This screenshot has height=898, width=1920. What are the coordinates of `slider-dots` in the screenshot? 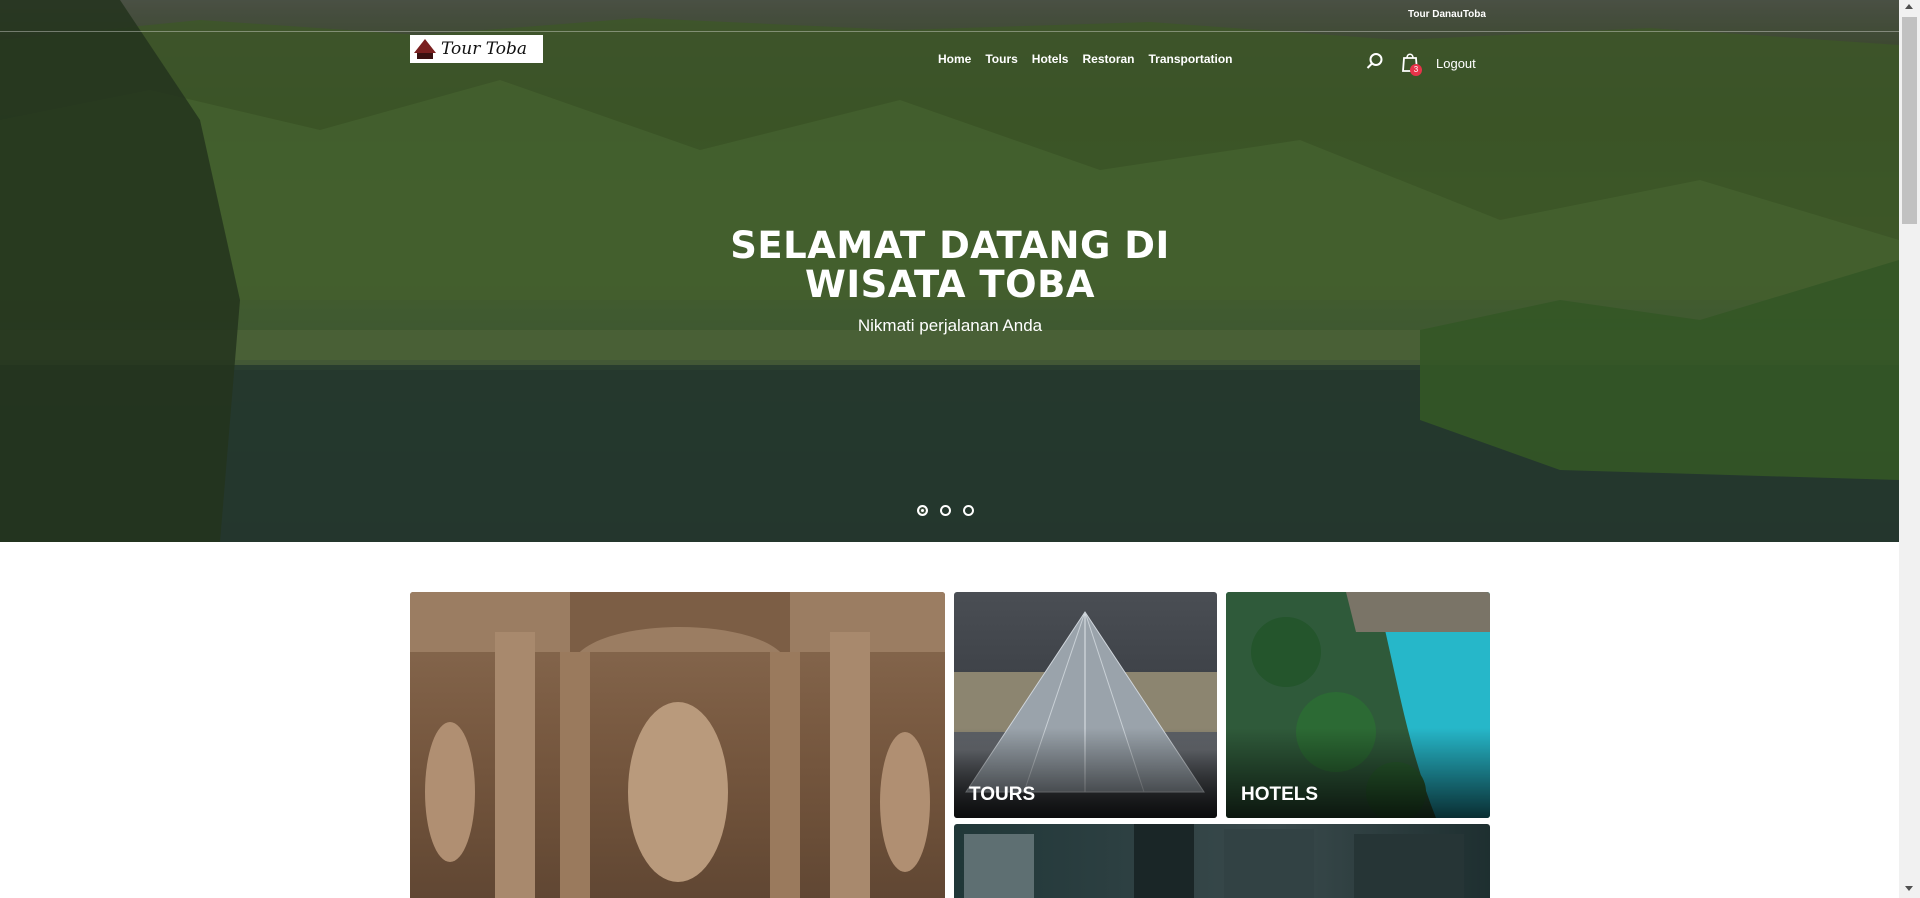 It's located at (945, 510).